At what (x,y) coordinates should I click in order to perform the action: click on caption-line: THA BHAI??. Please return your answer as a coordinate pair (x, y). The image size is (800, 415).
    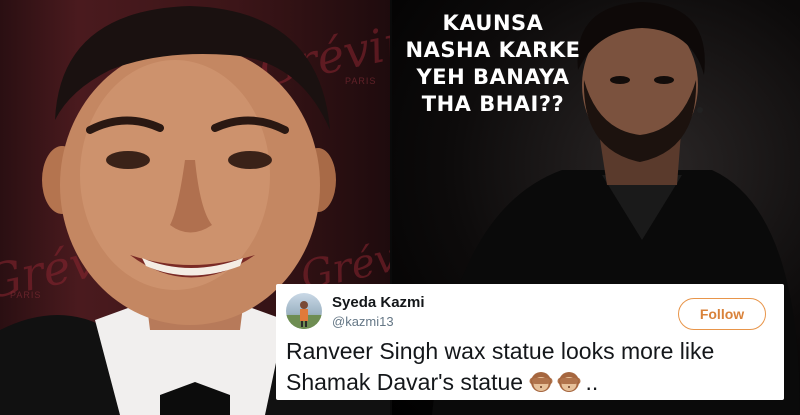
    Looking at the image, I should click on (493, 104).